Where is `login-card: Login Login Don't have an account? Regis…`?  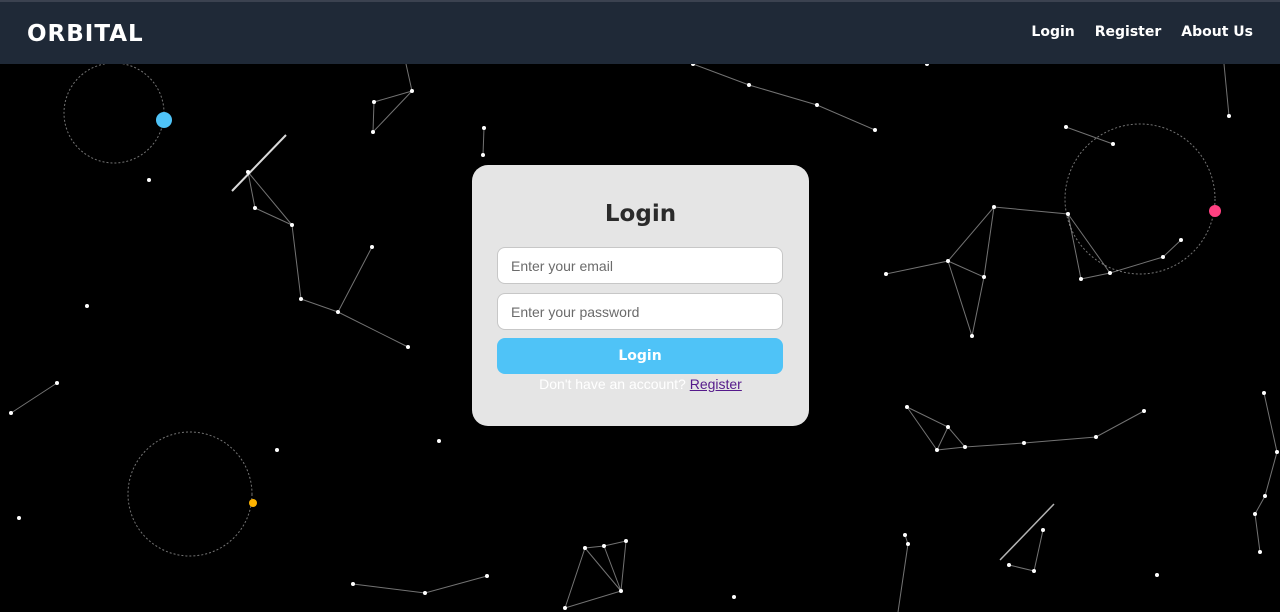 login-card: Login Login Don't have an account? Regis… is located at coordinates (640, 295).